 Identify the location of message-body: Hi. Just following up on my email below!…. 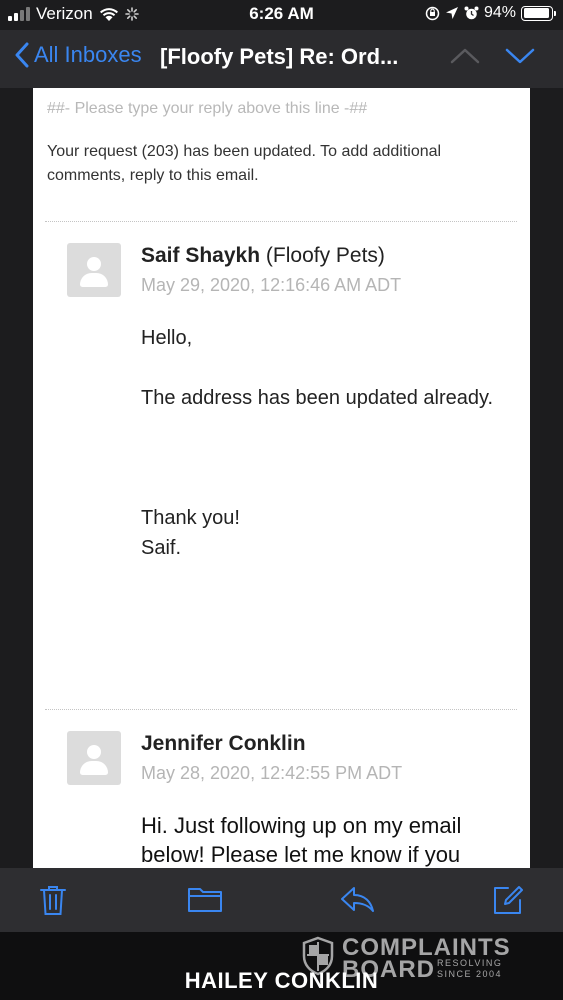
(301, 840).